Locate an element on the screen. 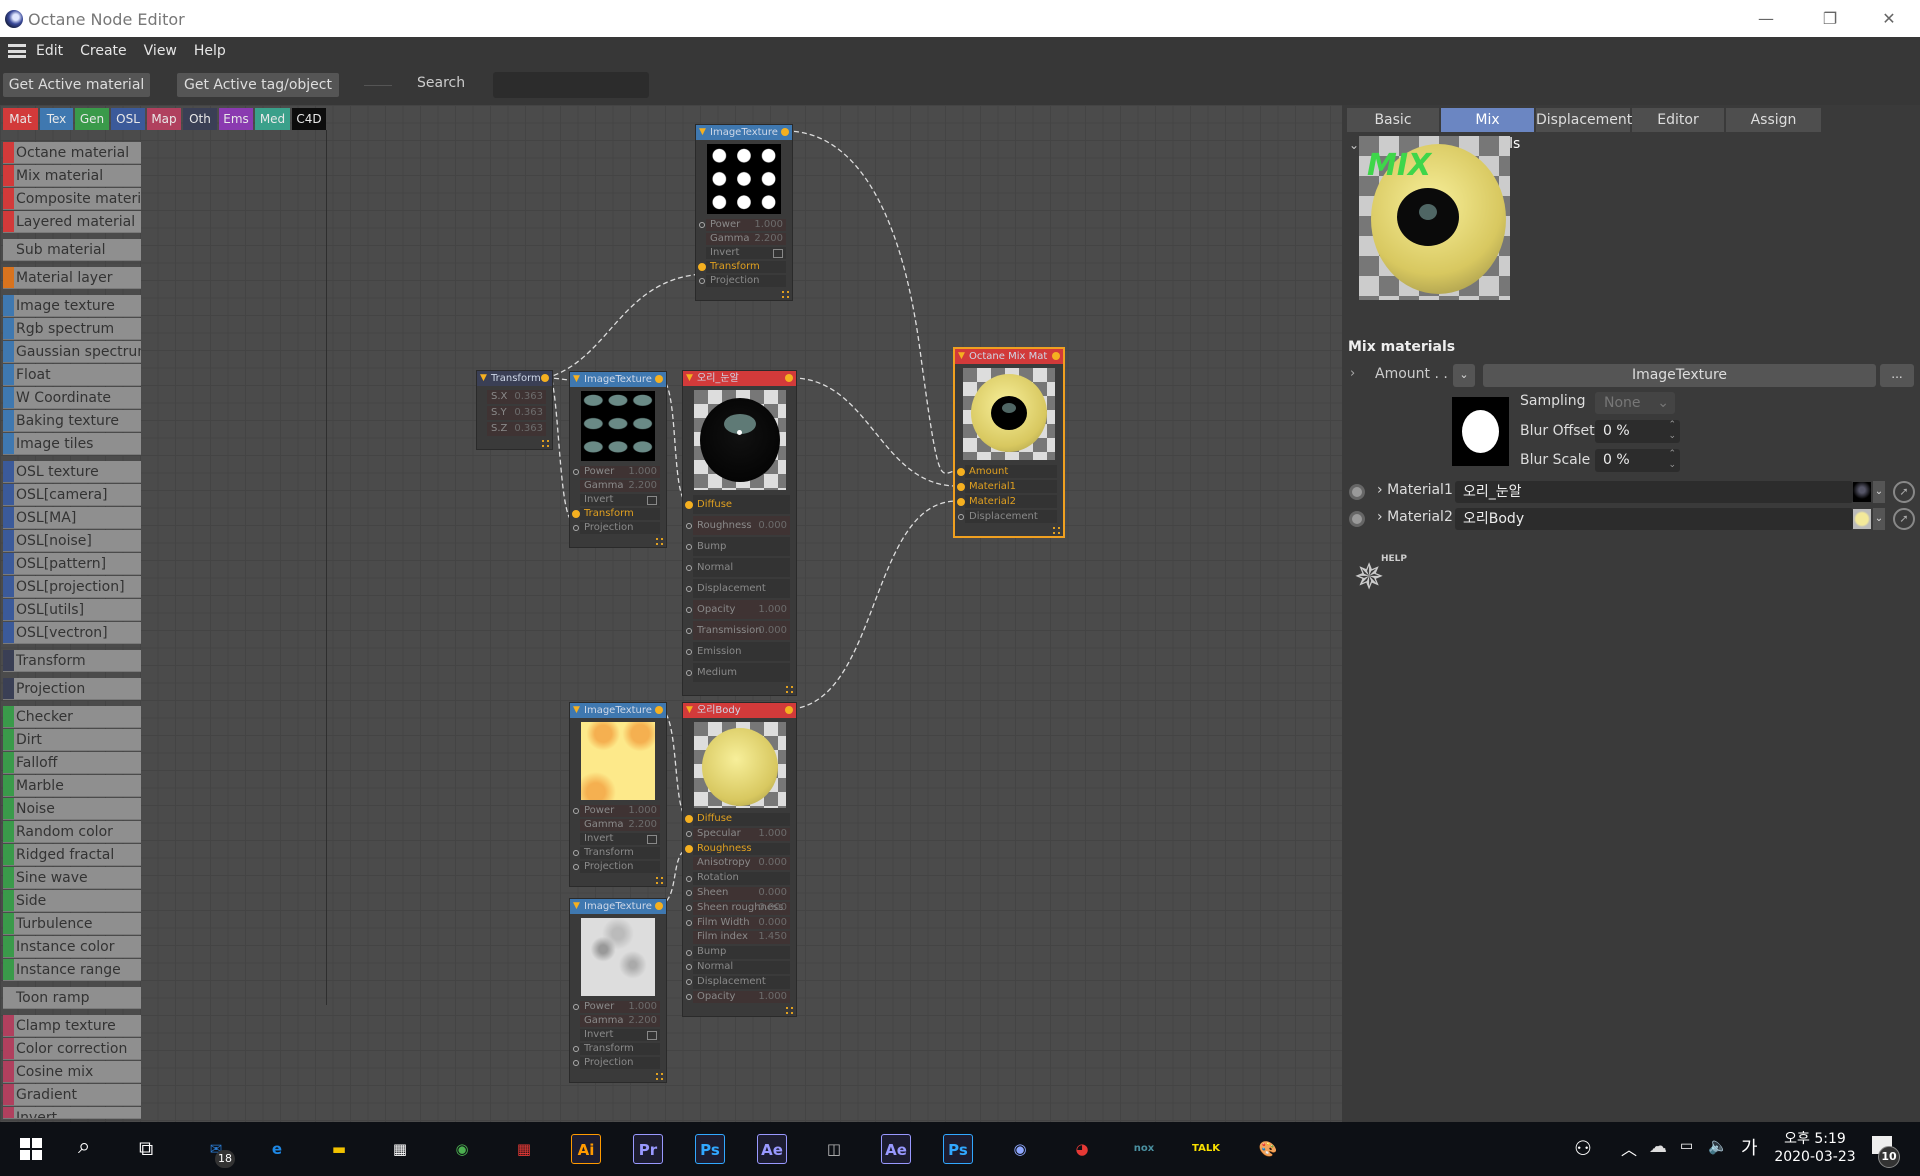 This screenshot has width=1920, height=1176. category-tab-osl: OSL is located at coordinates (128, 119).